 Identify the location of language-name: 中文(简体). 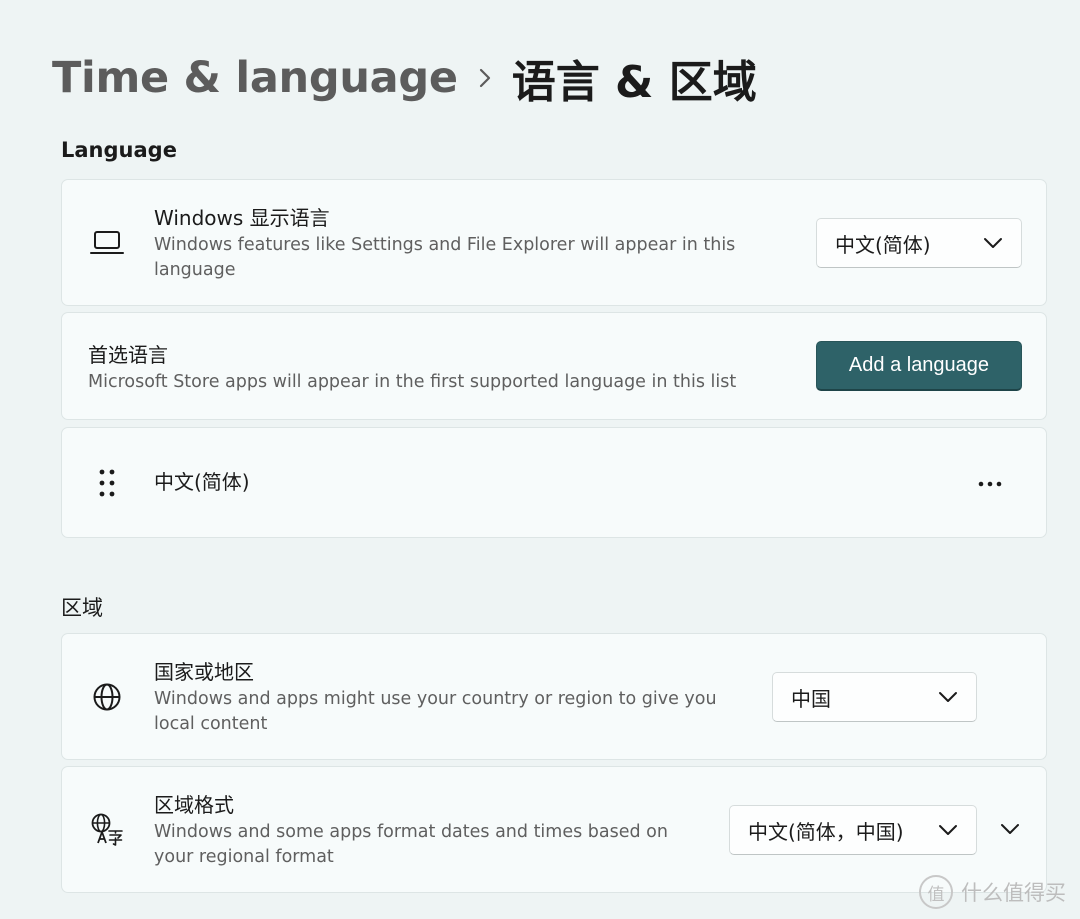
(202, 482).